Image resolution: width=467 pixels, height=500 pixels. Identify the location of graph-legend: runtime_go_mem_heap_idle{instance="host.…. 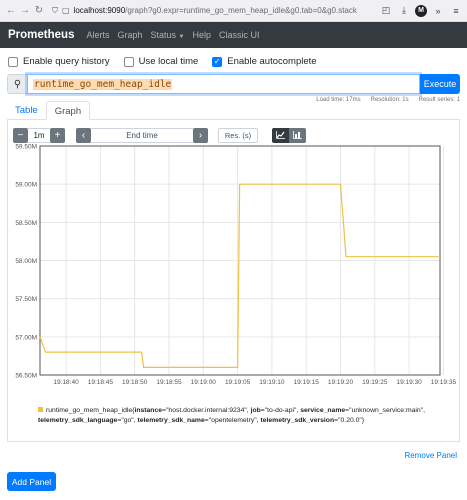
(232, 415).